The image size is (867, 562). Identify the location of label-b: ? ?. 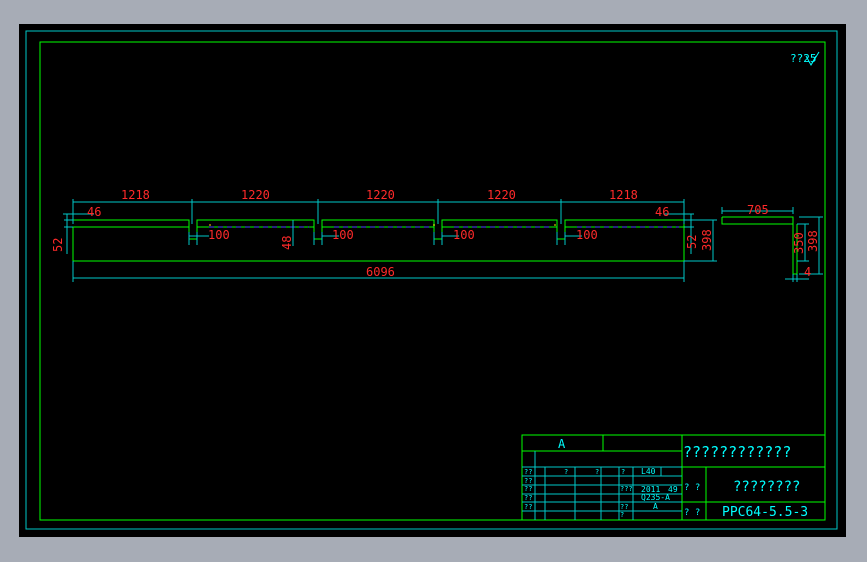
(692, 513).